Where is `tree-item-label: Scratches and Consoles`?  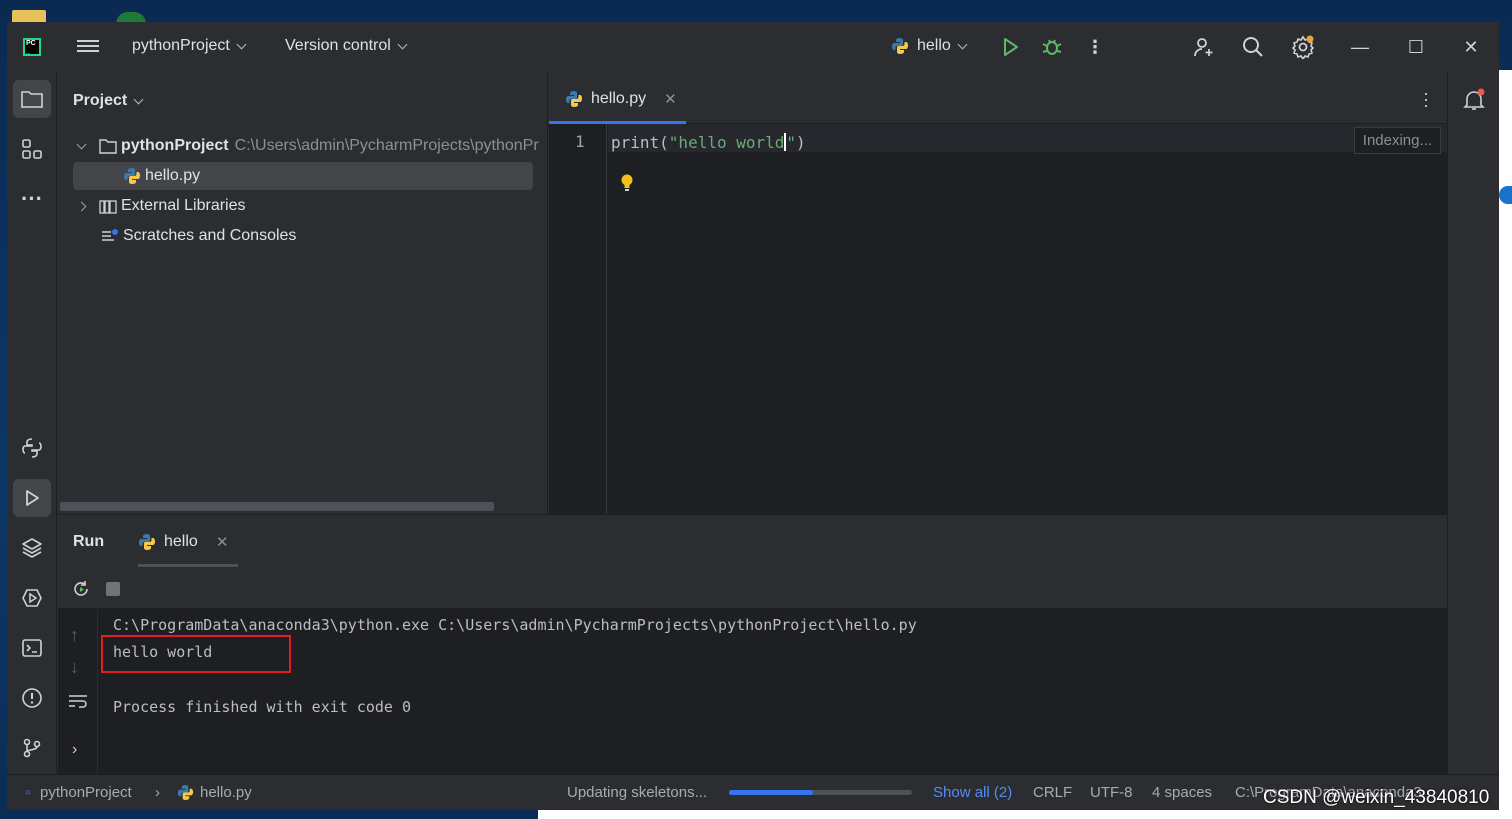
tree-item-label: Scratches and Consoles is located at coordinates (210, 235).